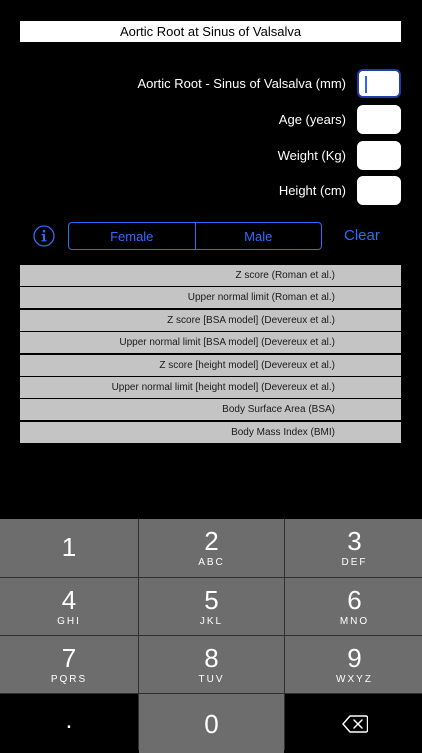  Describe the element at coordinates (210, 275) in the screenshot. I see `result-row: Z score (Roman et al.)` at that location.